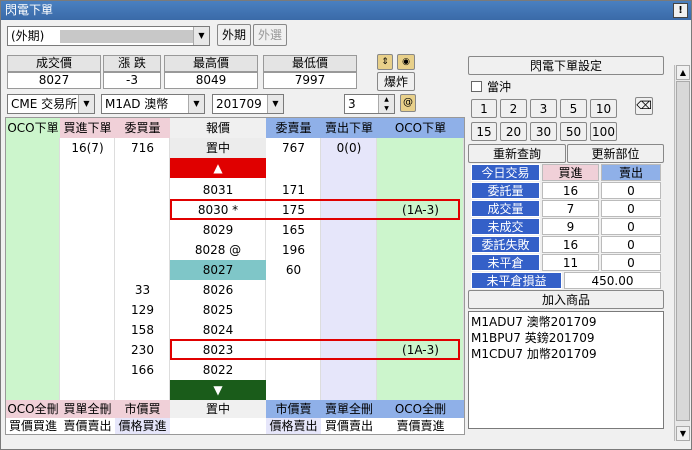  Describe the element at coordinates (513, 108) in the screenshot. I see `qty-preset-button: 2` at that location.